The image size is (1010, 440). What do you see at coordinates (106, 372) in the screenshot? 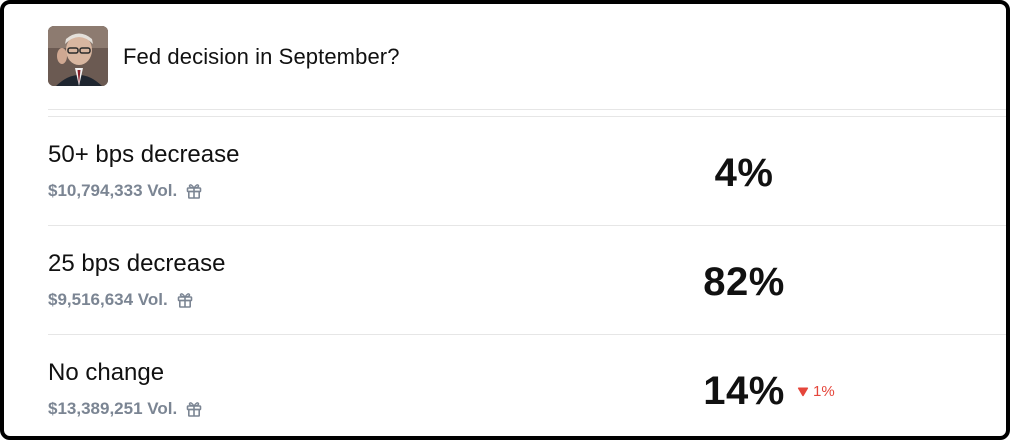
I see `outcome-name: No change` at bounding box center [106, 372].